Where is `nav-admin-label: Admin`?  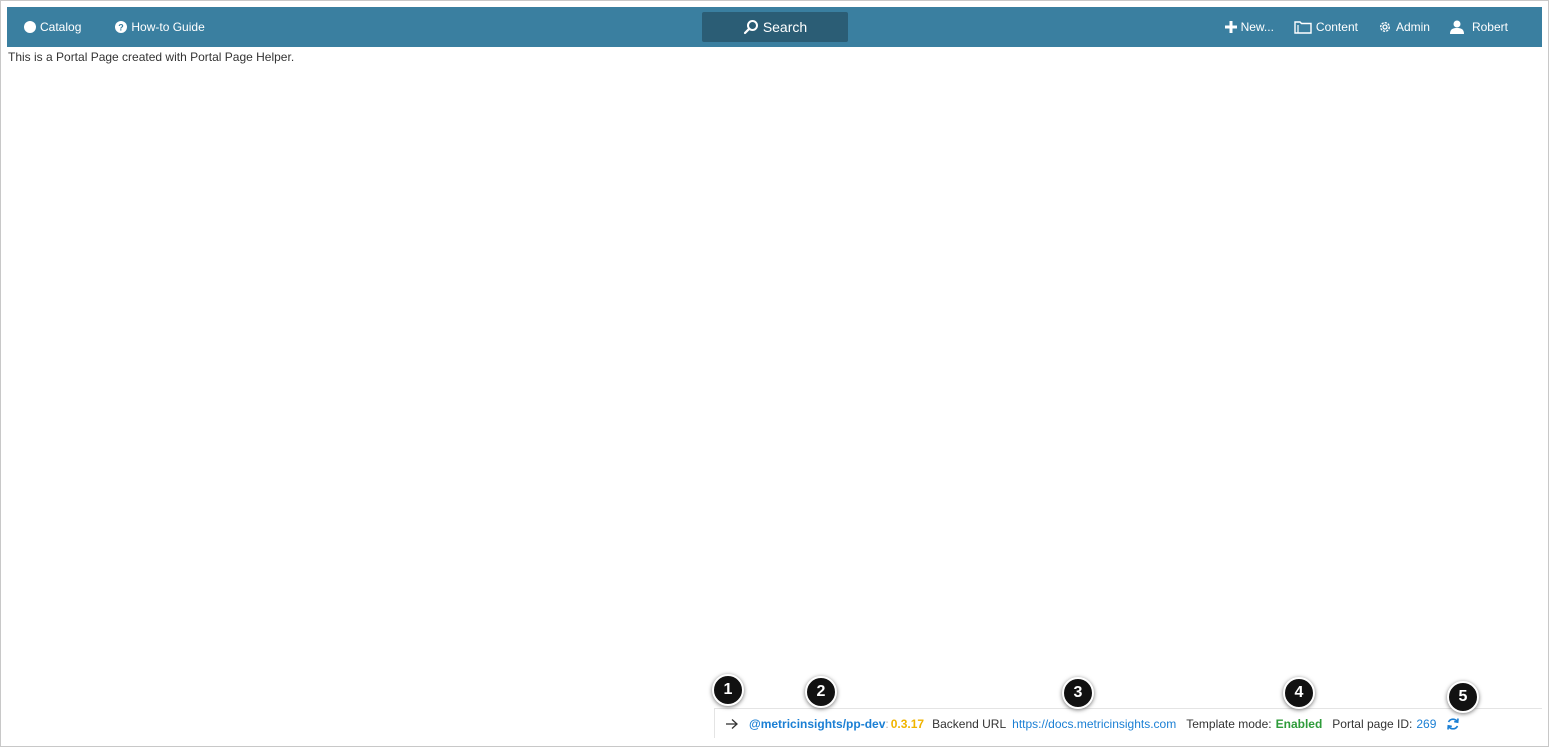
nav-admin-label: Admin is located at coordinates (1412, 27).